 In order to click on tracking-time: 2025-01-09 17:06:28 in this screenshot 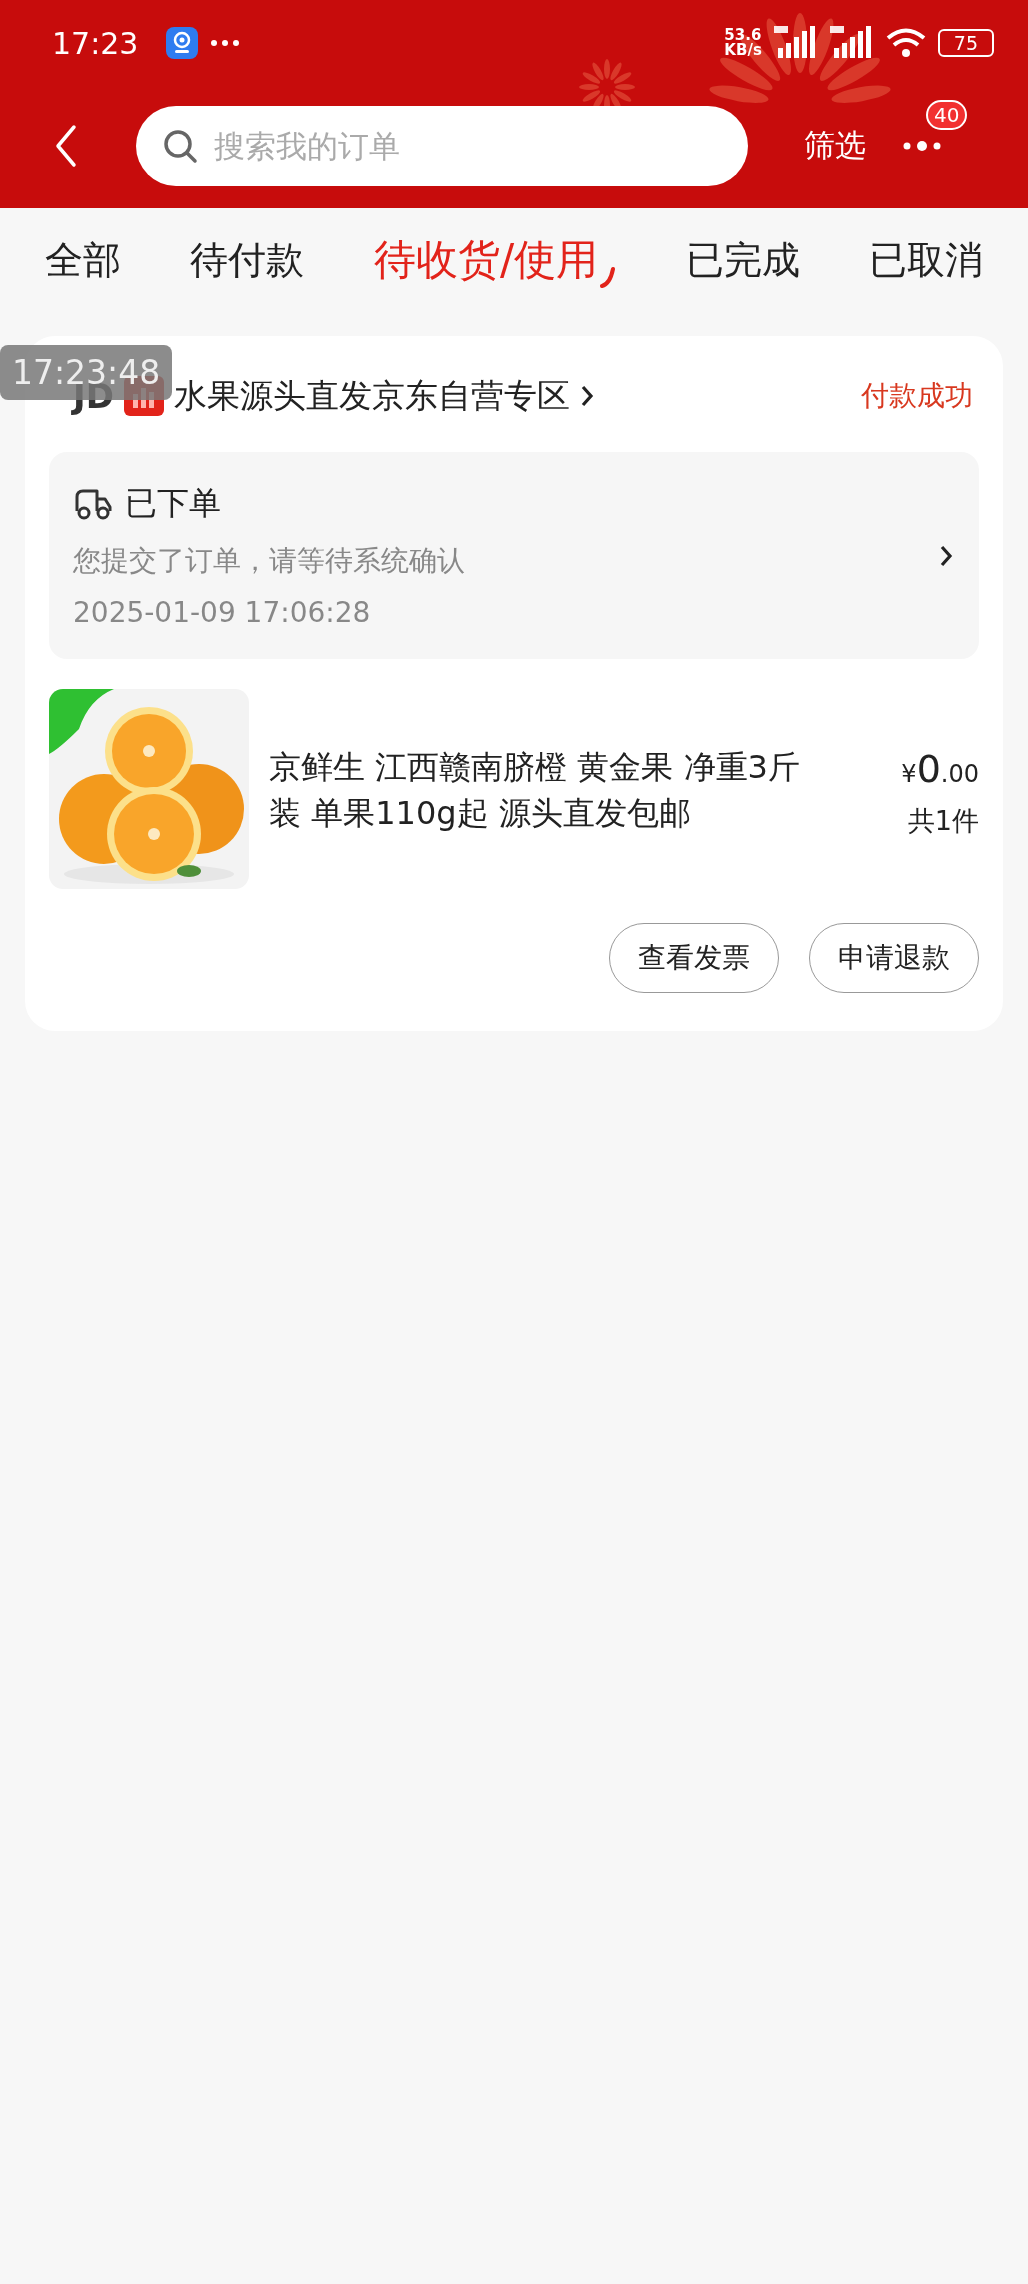, I will do `click(222, 612)`.